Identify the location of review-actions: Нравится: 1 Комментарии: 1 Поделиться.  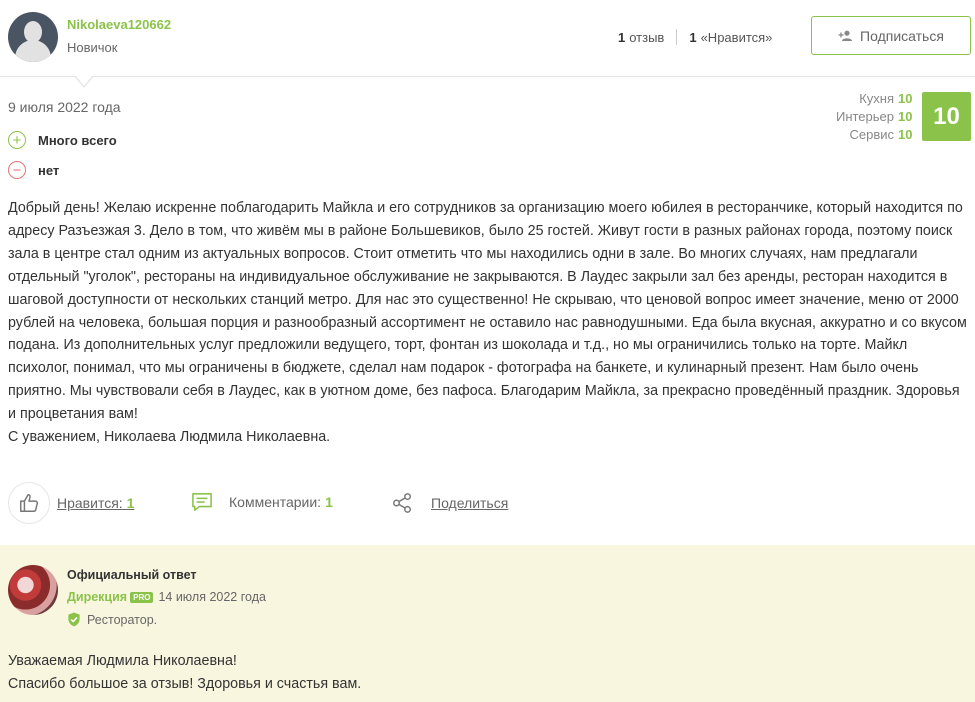
(258, 503).